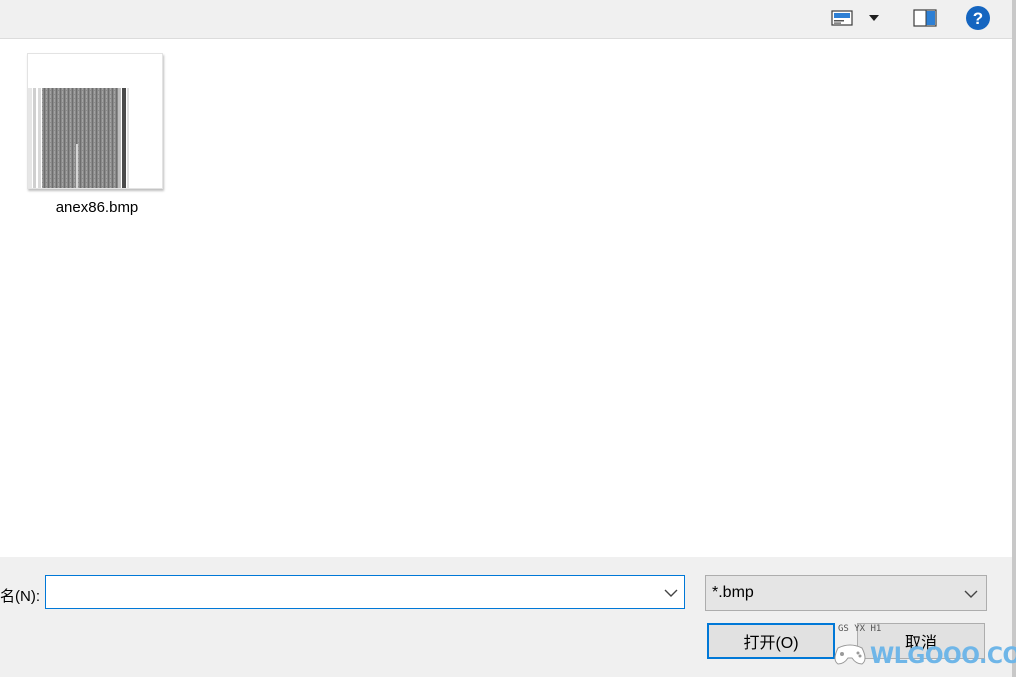 The width and height of the screenshot is (1016, 677). What do you see at coordinates (842, 18) in the screenshot?
I see `view-options-icon` at bounding box center [842, 18].